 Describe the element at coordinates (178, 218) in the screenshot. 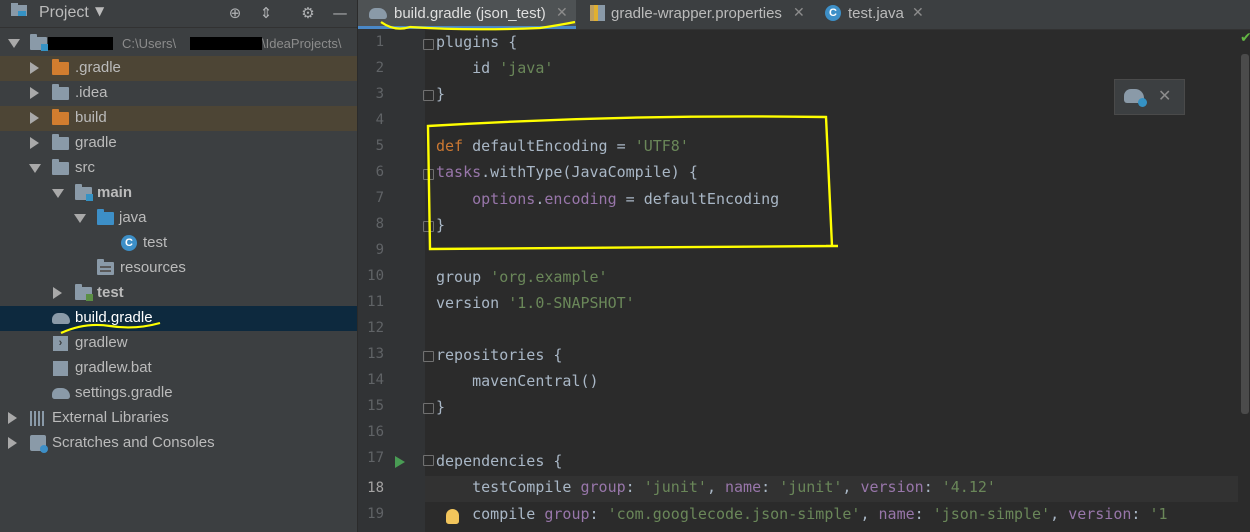

I see `tree-item-java: java` at that location.